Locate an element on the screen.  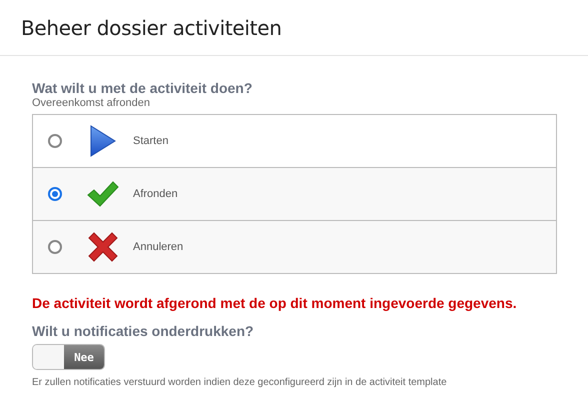
help-text: Er zullen notificaties verstuurd worden indien deze geconfigureerd zijn in de activiteit template is located at coordinates (240, 382).